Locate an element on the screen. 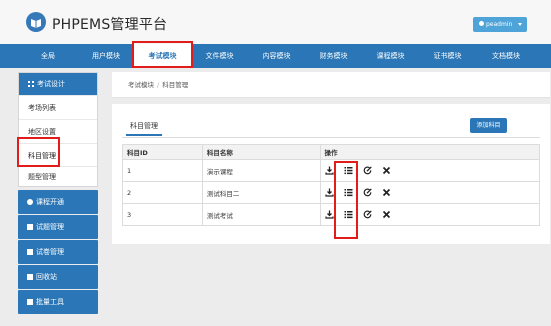 This screenshot has height=326, width=551. nav-item-finance: 财务模块 is located at coordinates (333, 56).